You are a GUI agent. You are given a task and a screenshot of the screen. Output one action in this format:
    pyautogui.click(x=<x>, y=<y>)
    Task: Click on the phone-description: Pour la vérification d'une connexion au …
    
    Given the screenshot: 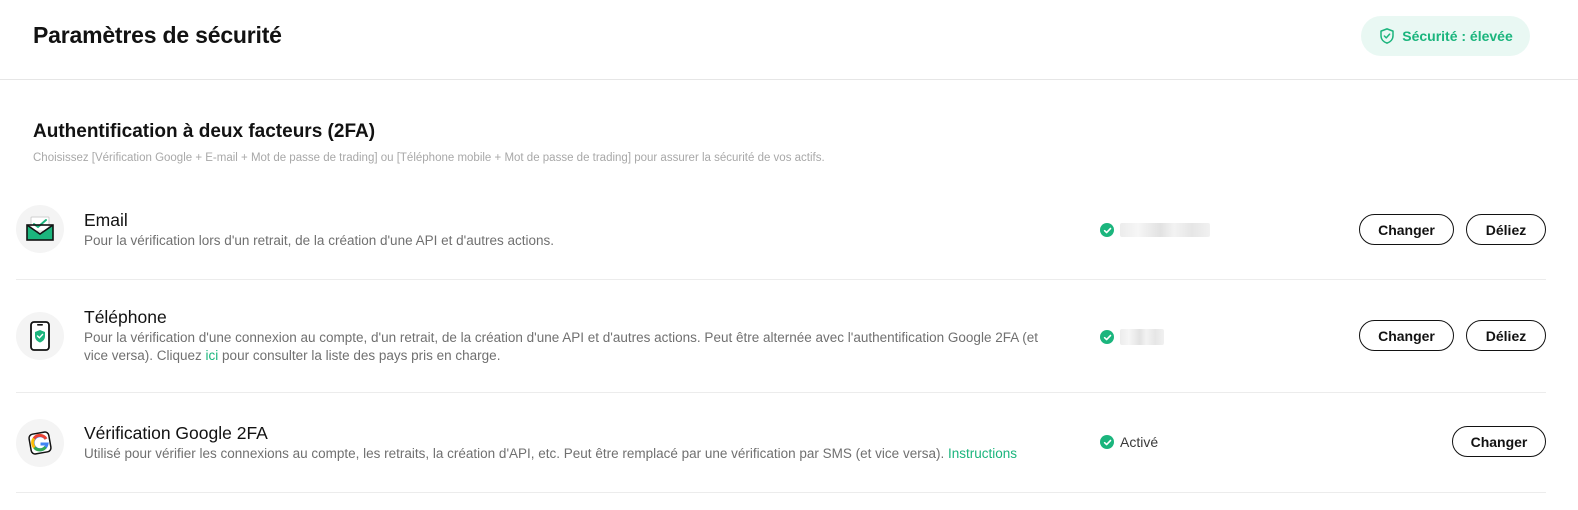 What is the action you would take?
    pyautogui.click(x=561, y=346)
    